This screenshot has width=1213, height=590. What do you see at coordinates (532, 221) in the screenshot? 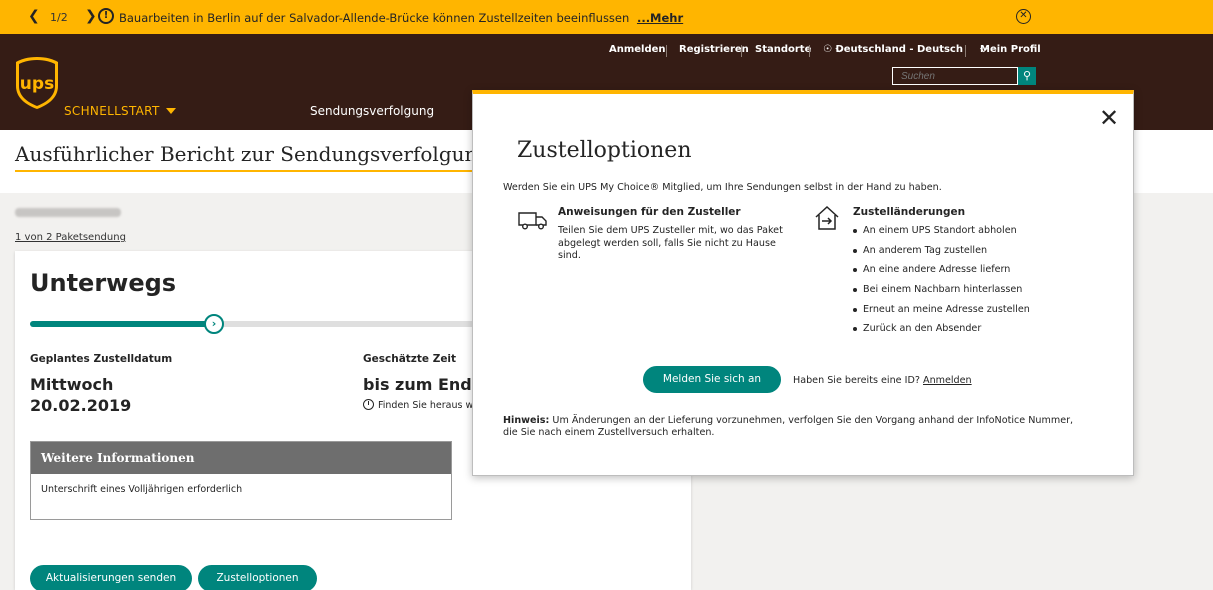
I see `truck-icon` at bounding box center [532, 221].